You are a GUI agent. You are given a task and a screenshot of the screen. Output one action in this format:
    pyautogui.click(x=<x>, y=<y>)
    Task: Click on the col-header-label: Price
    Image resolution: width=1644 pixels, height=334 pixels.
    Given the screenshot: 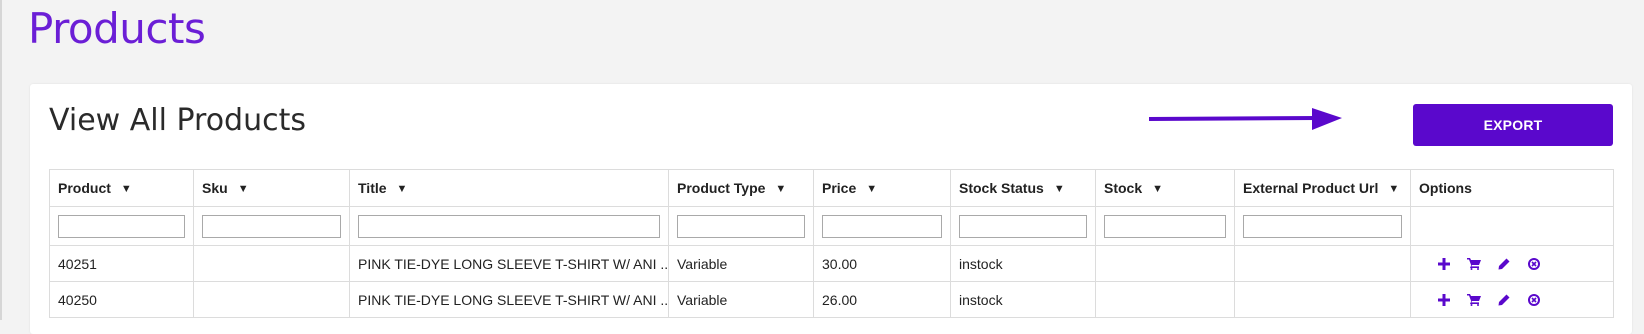 What is the action you would take?
    pyautogui.click(x=839, y=188)
    